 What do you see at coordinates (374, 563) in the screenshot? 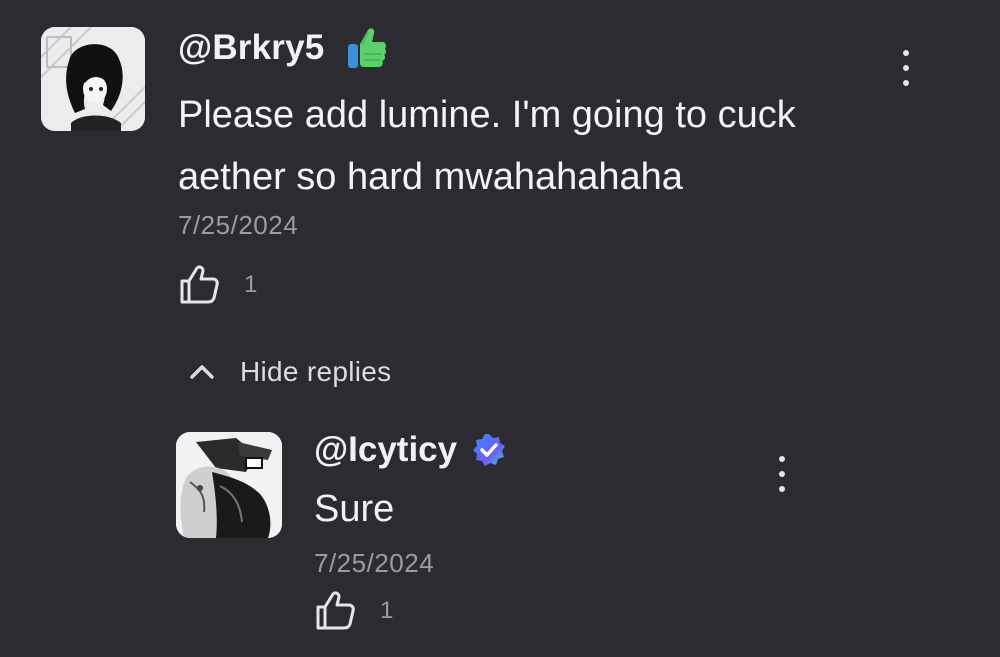
I see `reply-date: 7/25/2024` at bounding box center [374, 563].